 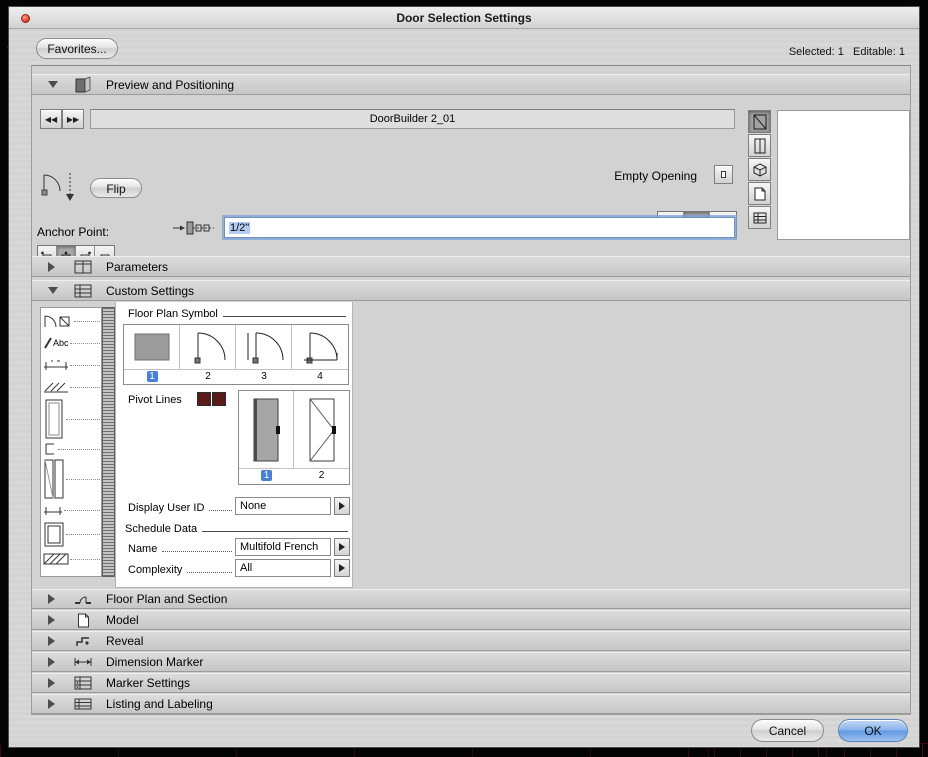 What do you see at coordinates (471, 704) in the screenshot?
I see `section-header-listing-and-labeling: Listing and Labeling` at bounding box center [471, 704].